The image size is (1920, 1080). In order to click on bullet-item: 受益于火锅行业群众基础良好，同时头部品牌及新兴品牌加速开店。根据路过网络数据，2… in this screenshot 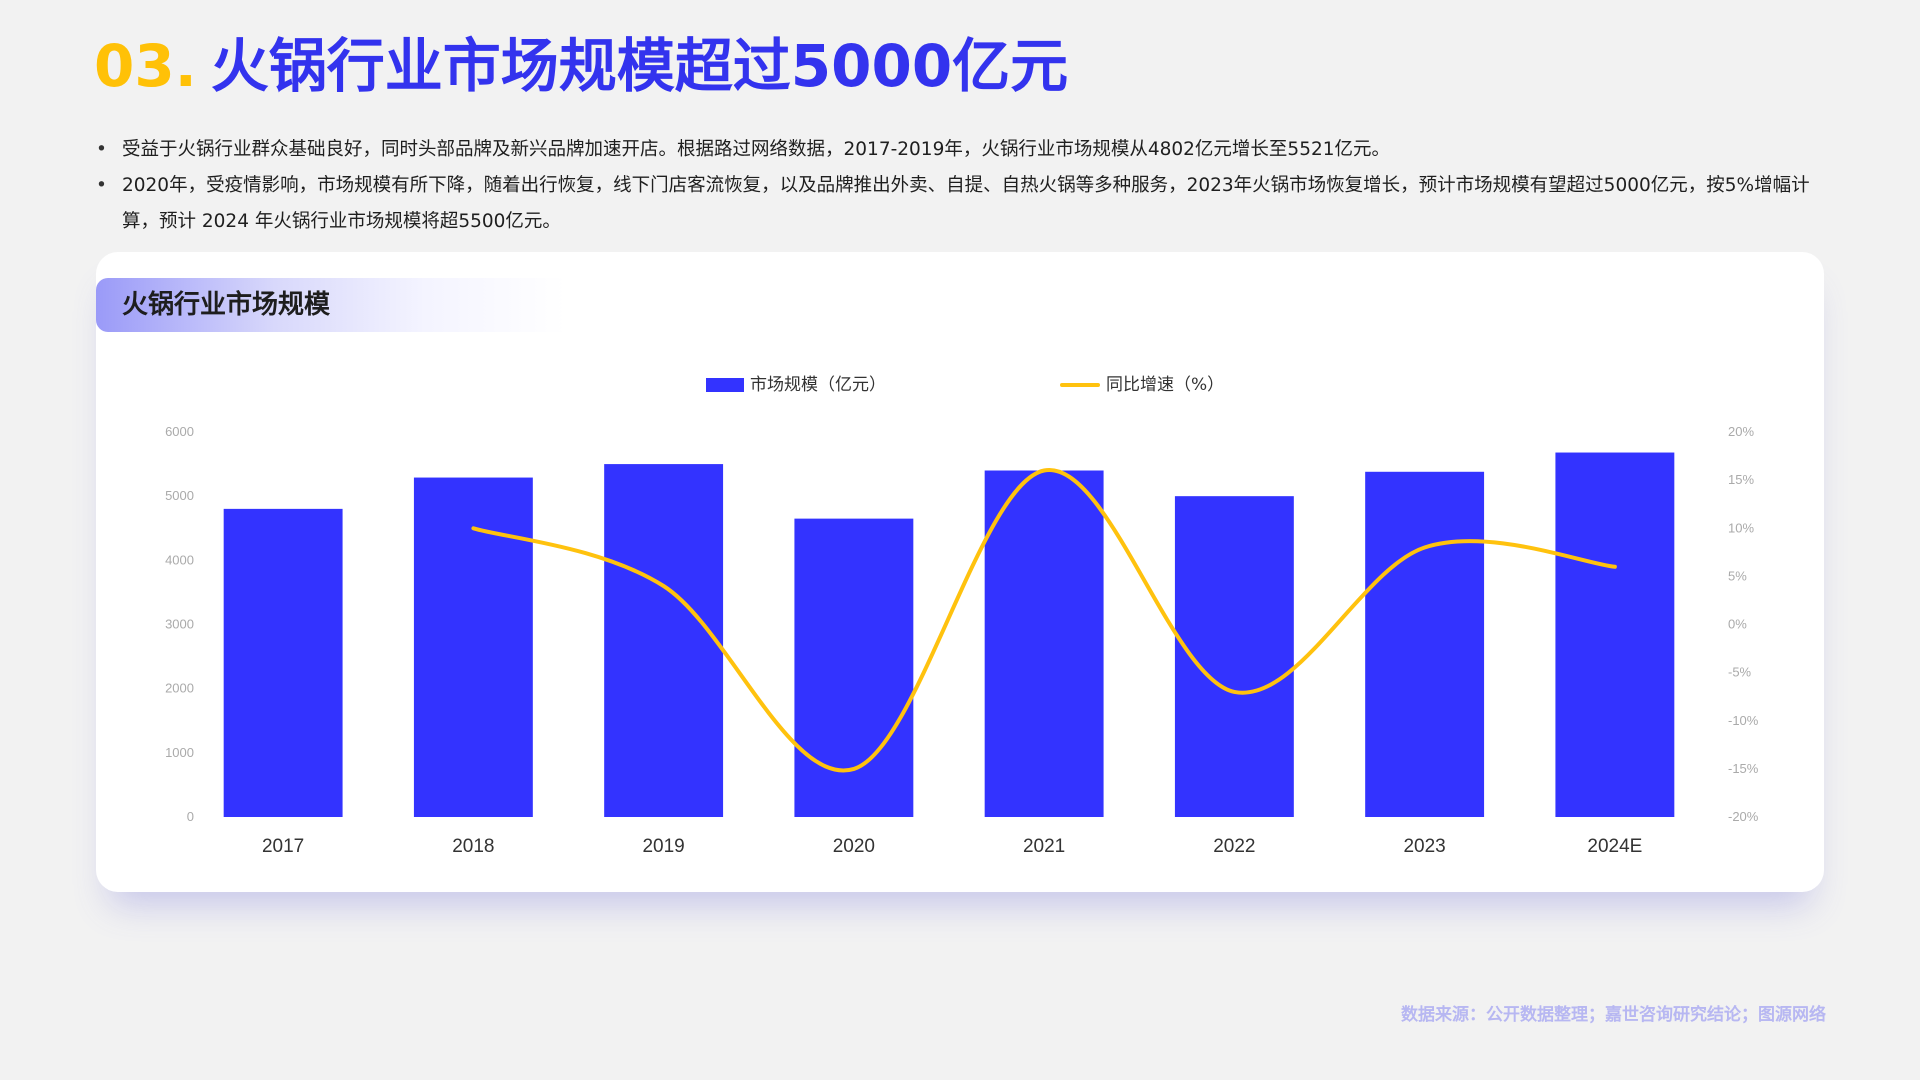, I will do `click(962, 150)`.